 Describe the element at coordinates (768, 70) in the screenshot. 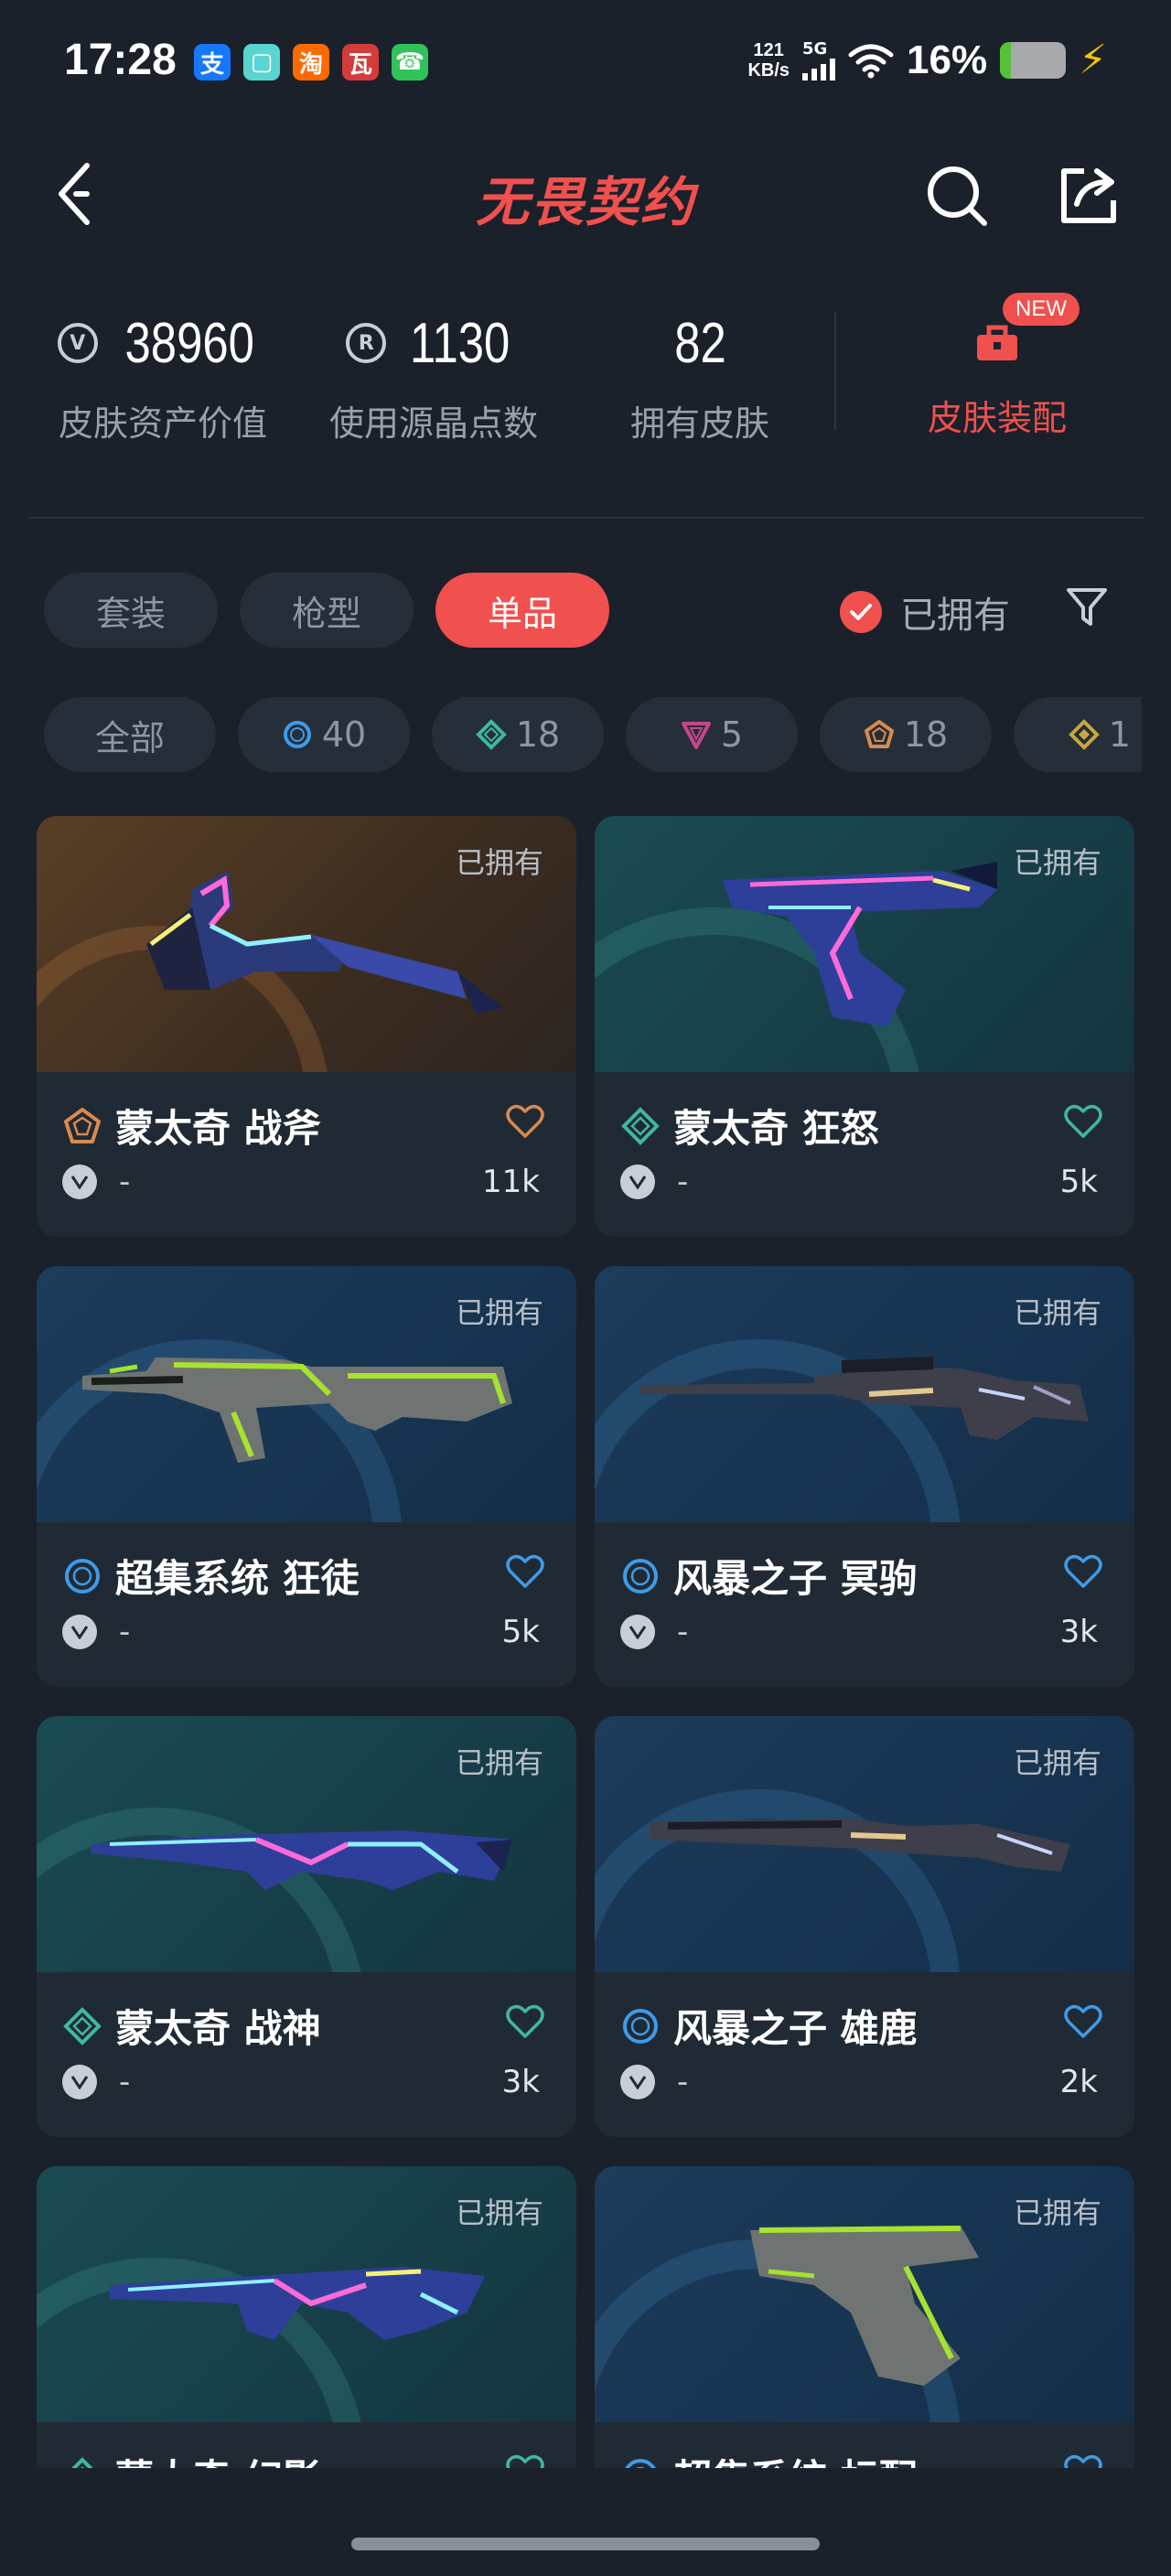

I see `network-speed-unit: KB/s` at that location.